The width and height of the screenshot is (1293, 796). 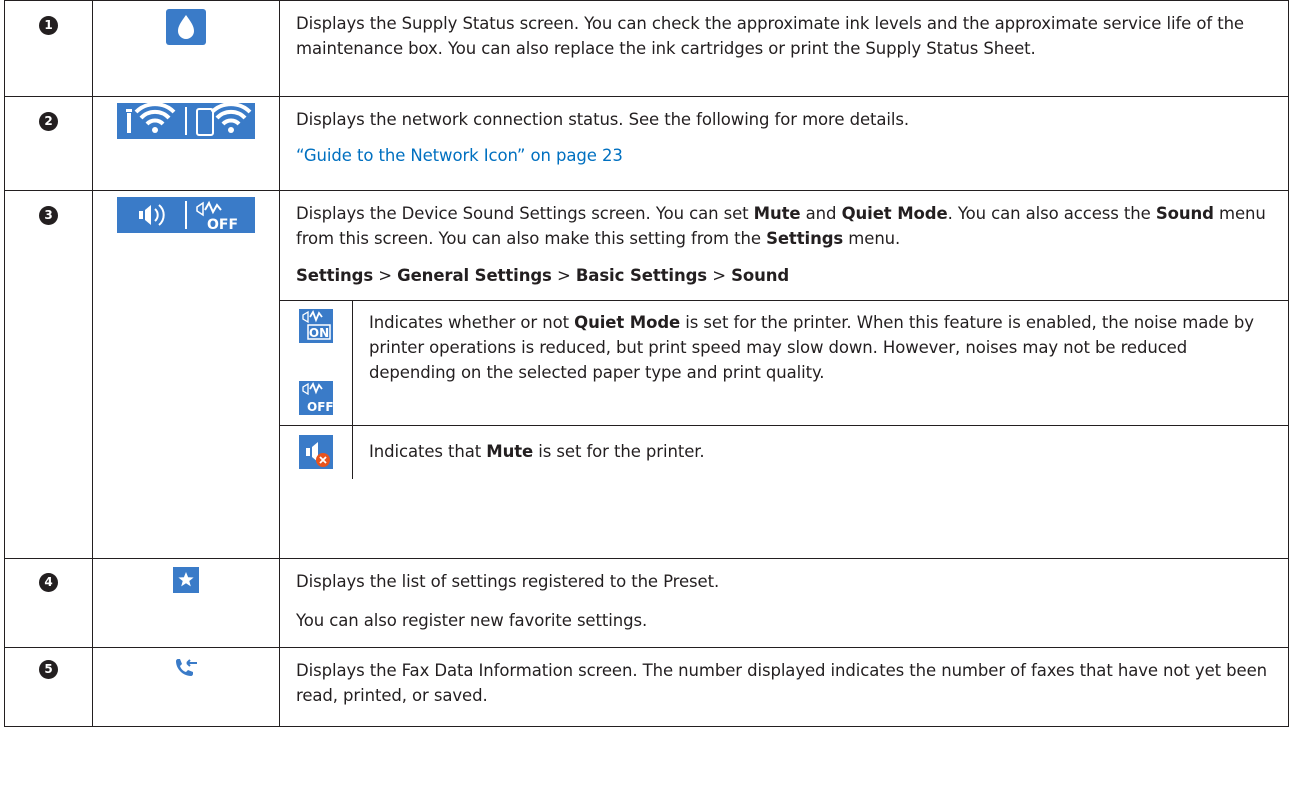 What do you see at coordinates (186, 27) in the screenshot?
I see `ink-drop-icon` at bounding box center [186, 27].